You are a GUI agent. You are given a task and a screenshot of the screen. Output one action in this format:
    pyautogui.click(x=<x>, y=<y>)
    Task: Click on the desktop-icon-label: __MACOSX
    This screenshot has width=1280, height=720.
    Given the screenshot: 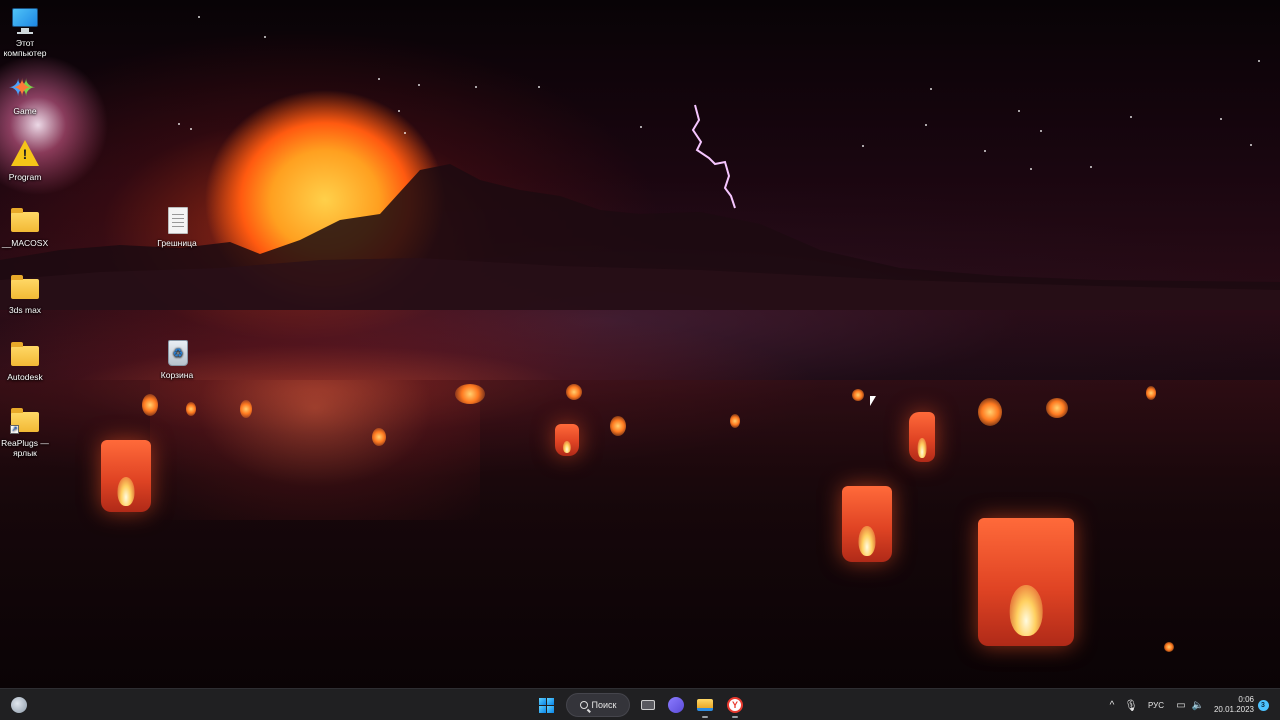 What is the action you would take?
    pyautogui.click(x=25, y=243)
    